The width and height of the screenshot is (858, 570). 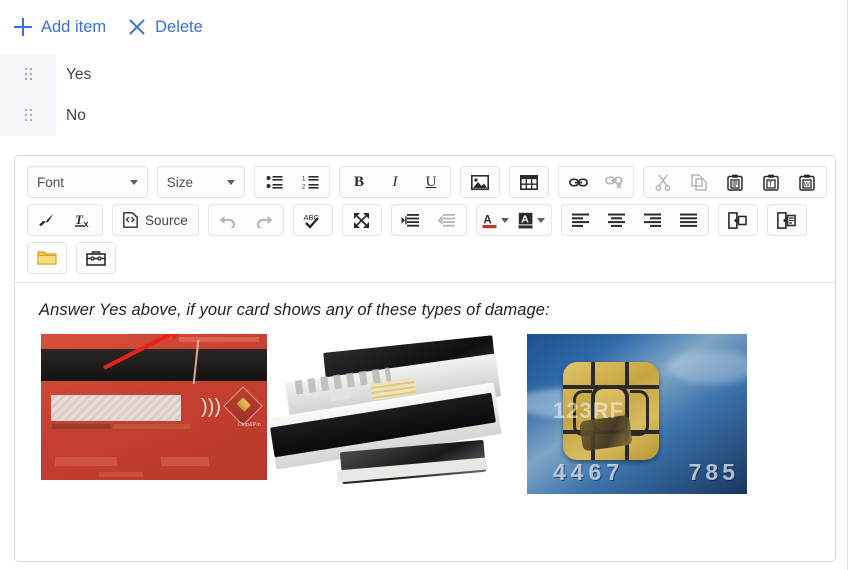 I want to click on paste-as-text-button: T, so click(x=771, y=182).